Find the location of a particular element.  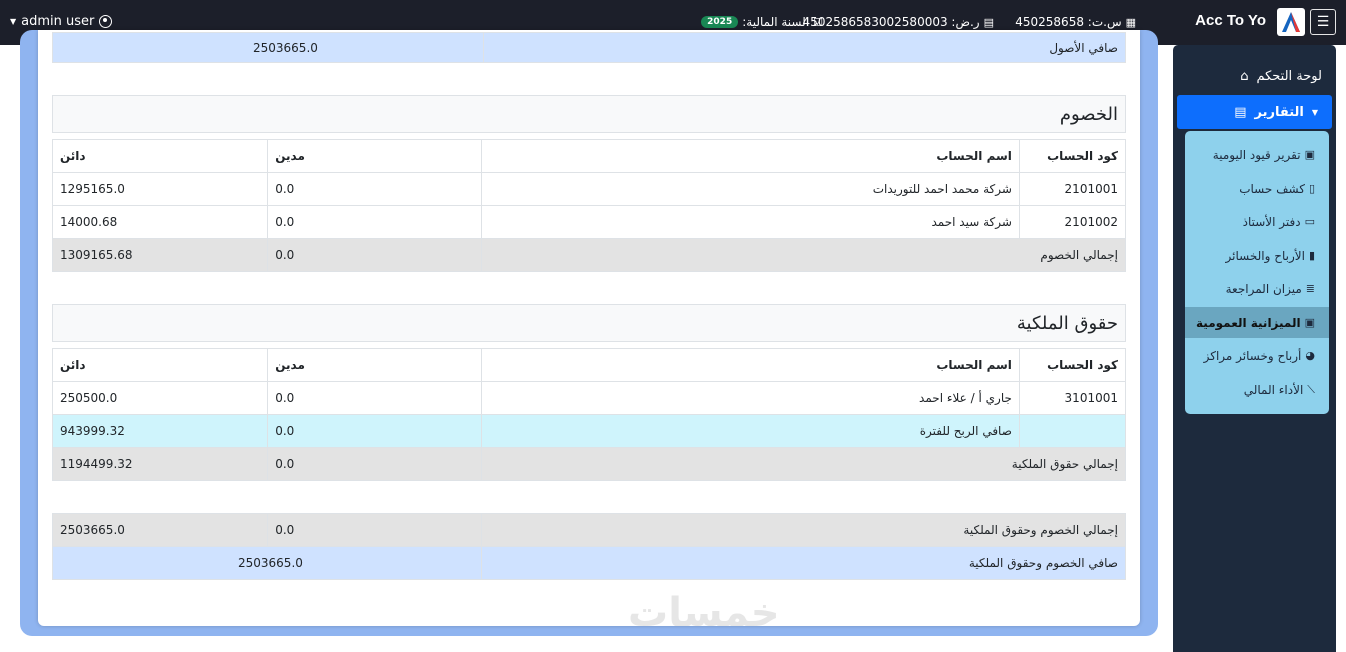

watermark: خمسات is located at coordinates (704, 608).